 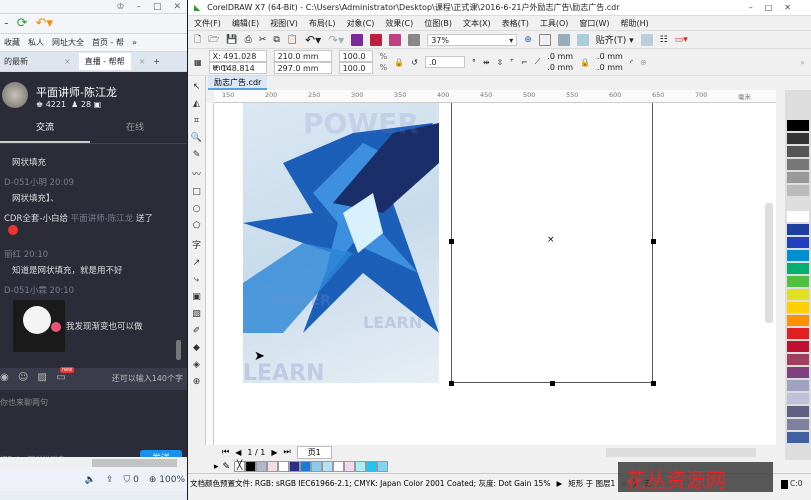 I want to click on menu-item: 位图(B), so click(x=438, y=23).